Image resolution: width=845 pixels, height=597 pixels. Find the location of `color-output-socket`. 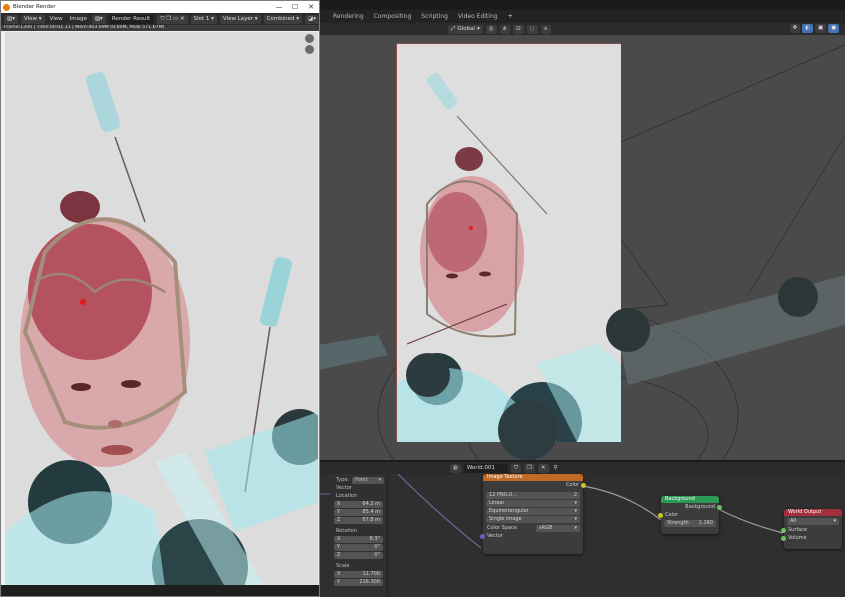

color-output-socket is located at coordinates (583, 485).